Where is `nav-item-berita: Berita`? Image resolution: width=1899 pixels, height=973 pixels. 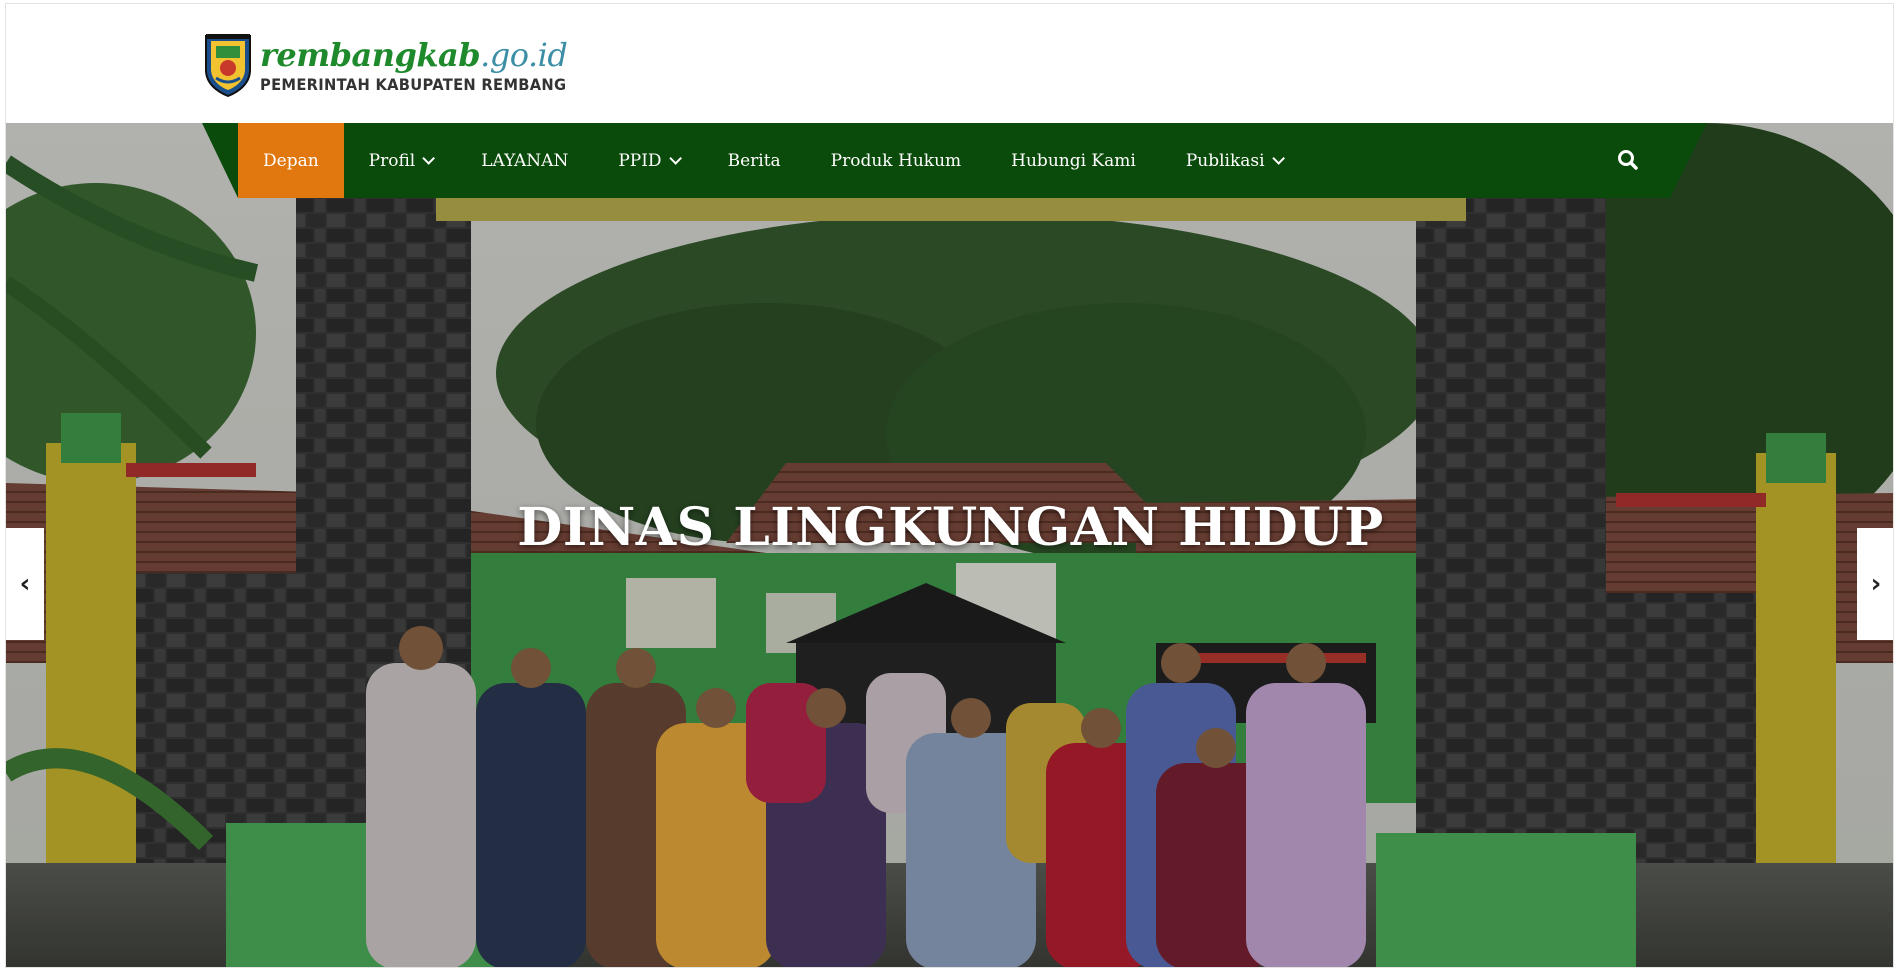
nav-item-berita: Berita is located at coordinates (754, 160).